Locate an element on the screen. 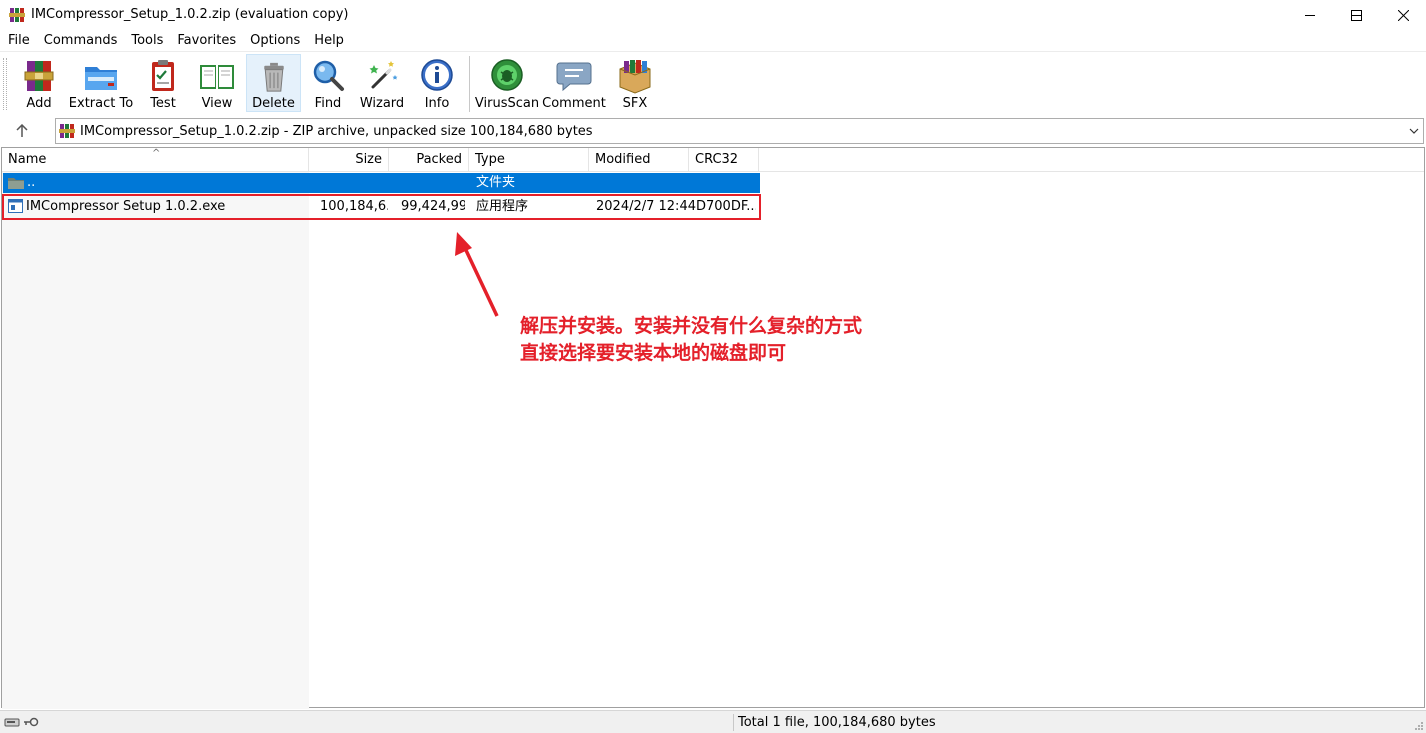 The width and height of the screenshot is (1426, 733). maximize-icon is located at coordinates (1356, 15).